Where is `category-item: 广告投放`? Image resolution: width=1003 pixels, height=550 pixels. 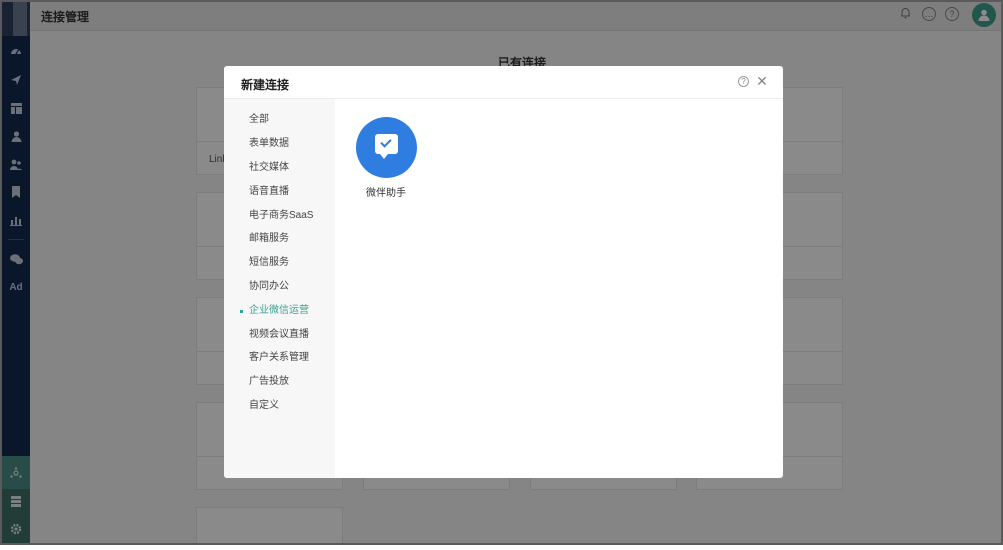
category-item: 广告投放 is located at coordinates (279, 382).